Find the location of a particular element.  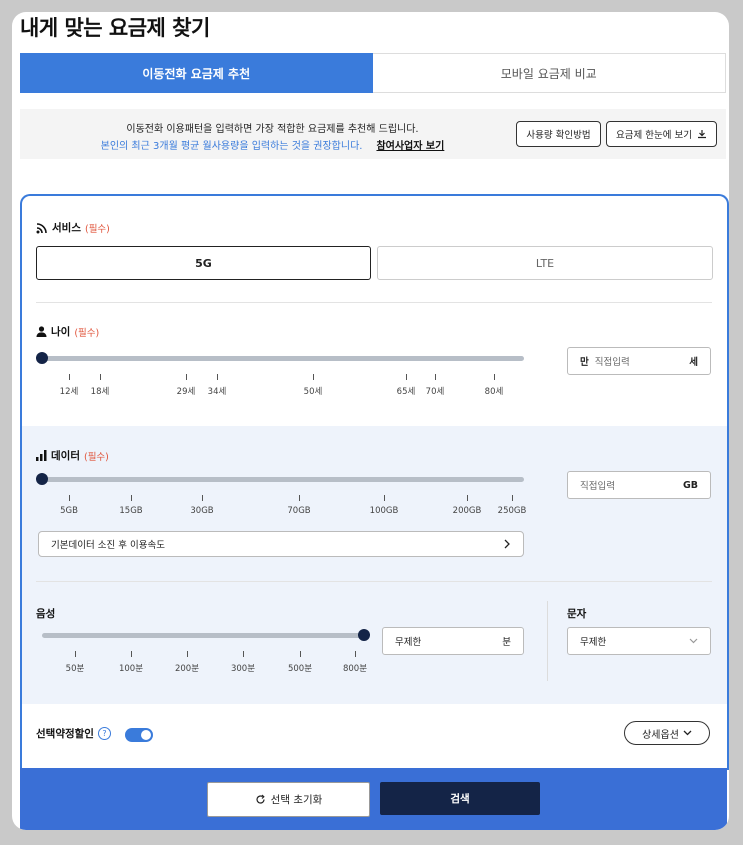

sms-select: 무제한 is located at coordinates (639, 641).